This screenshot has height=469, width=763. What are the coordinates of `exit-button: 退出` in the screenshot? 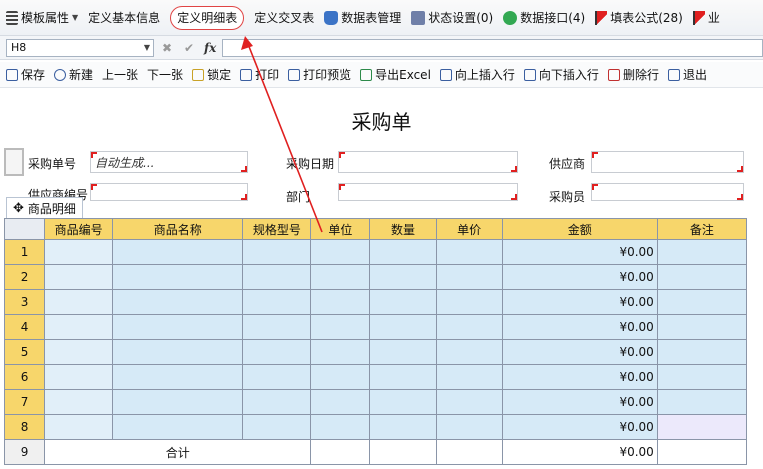 It's located at (687, 74).